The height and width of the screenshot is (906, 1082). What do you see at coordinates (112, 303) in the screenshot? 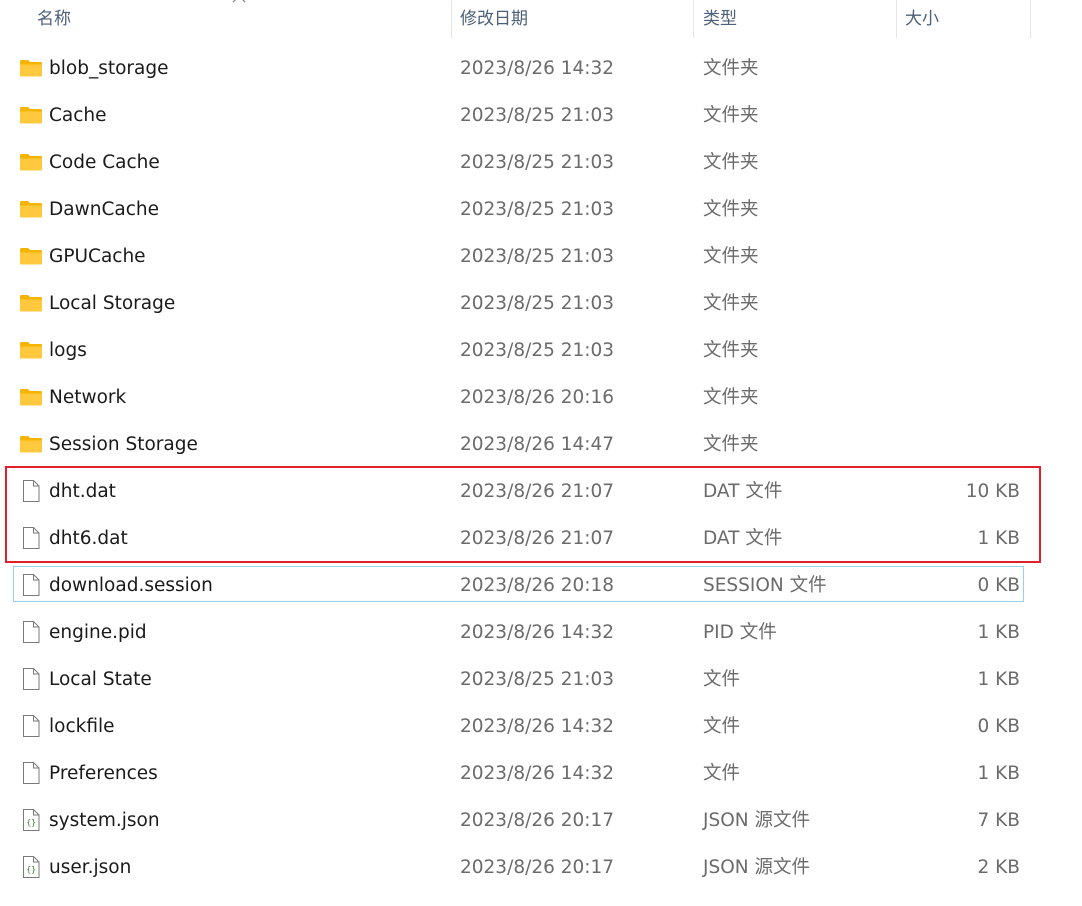
I see `file-name: Local Storage` at bounding box center [112, 303].